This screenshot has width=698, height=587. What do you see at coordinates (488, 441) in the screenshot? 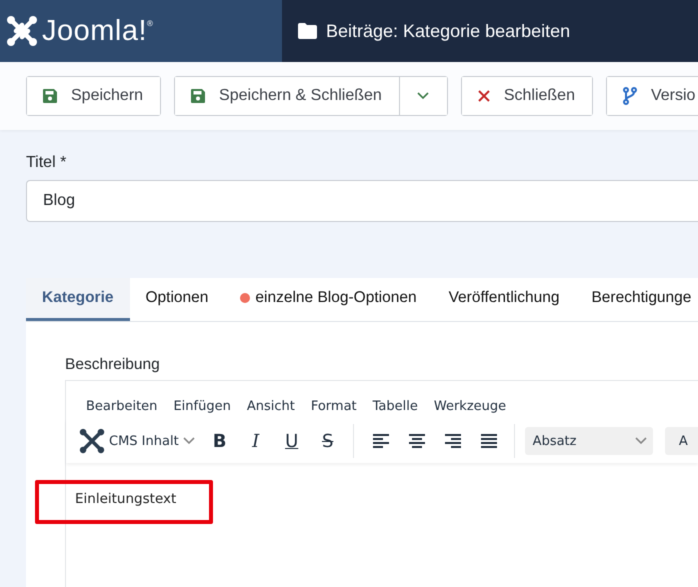
I see `align-justify-icon` at bounding box center [488, 441].